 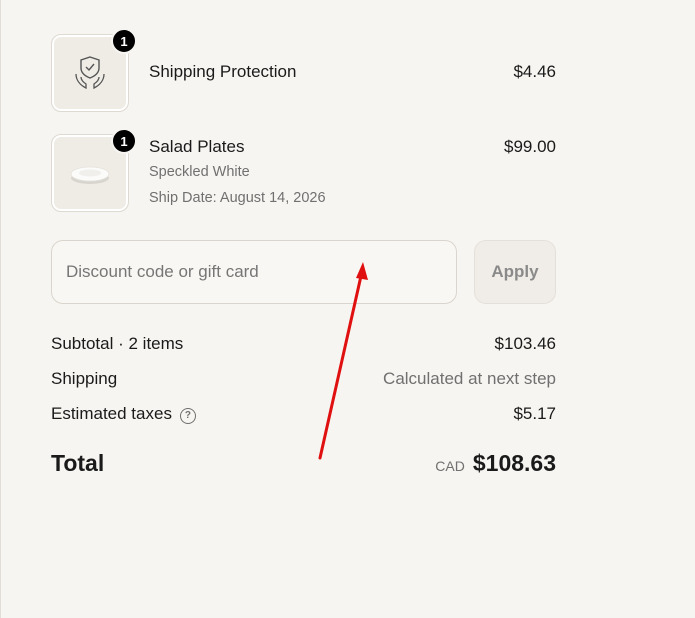 I want to click on total-currency: CAD, so click(x=450, y=466).